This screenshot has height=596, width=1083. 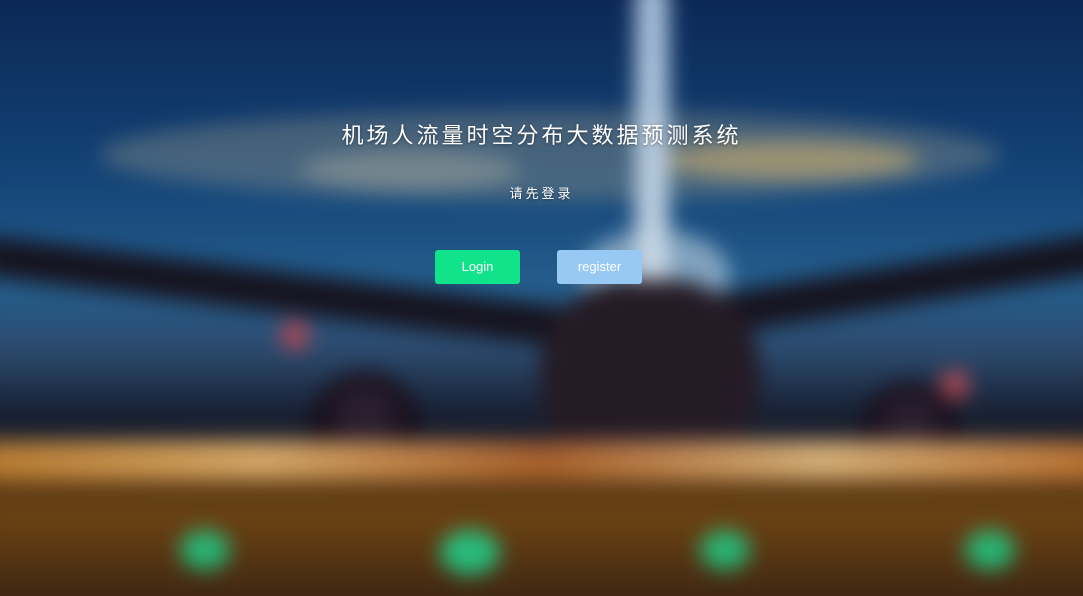 I want to click on login-button: Login, so click(x=477, y=267).